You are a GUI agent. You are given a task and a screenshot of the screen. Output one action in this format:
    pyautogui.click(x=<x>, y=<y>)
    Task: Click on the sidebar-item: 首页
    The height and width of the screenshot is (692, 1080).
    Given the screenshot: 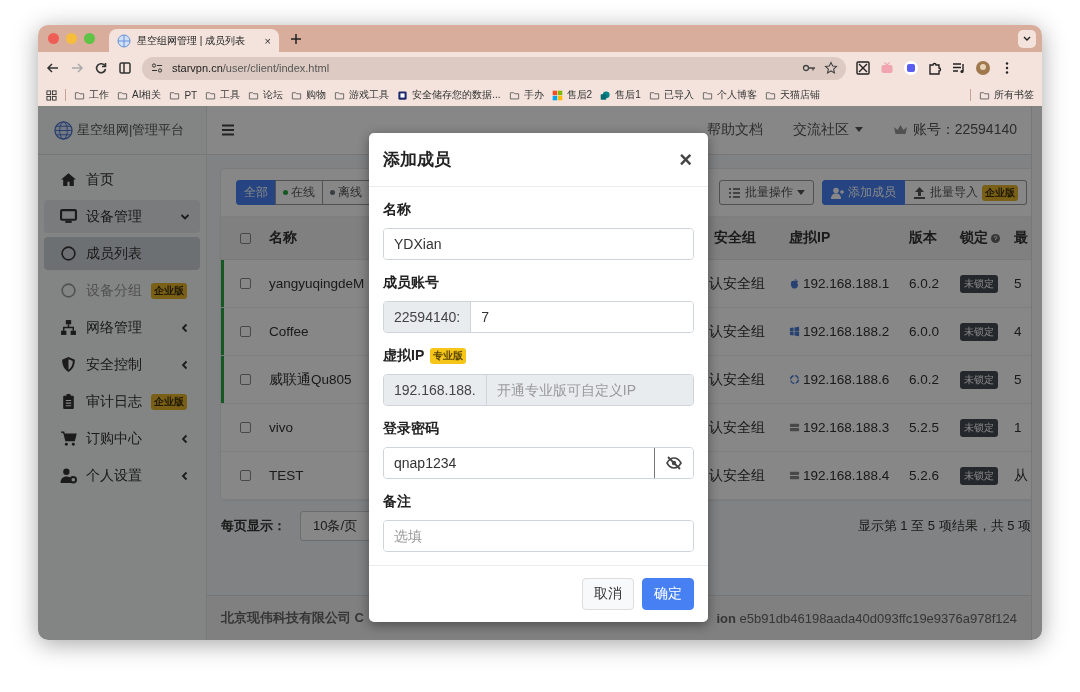 What is the action you would take?
    pyautogui.click(x=122, y=179)
    